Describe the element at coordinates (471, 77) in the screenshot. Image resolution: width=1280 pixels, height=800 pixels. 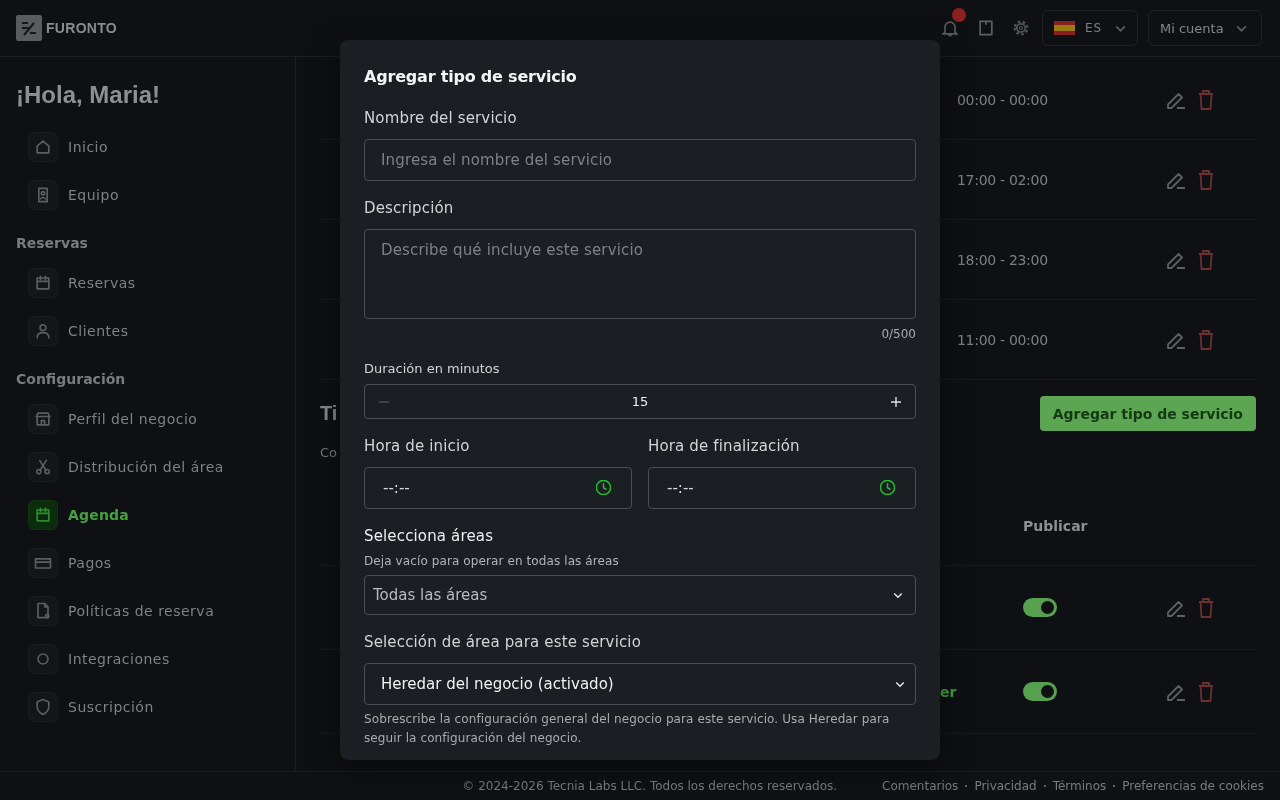
I see `modal-title: Agregar tipo de servicio` at that location.